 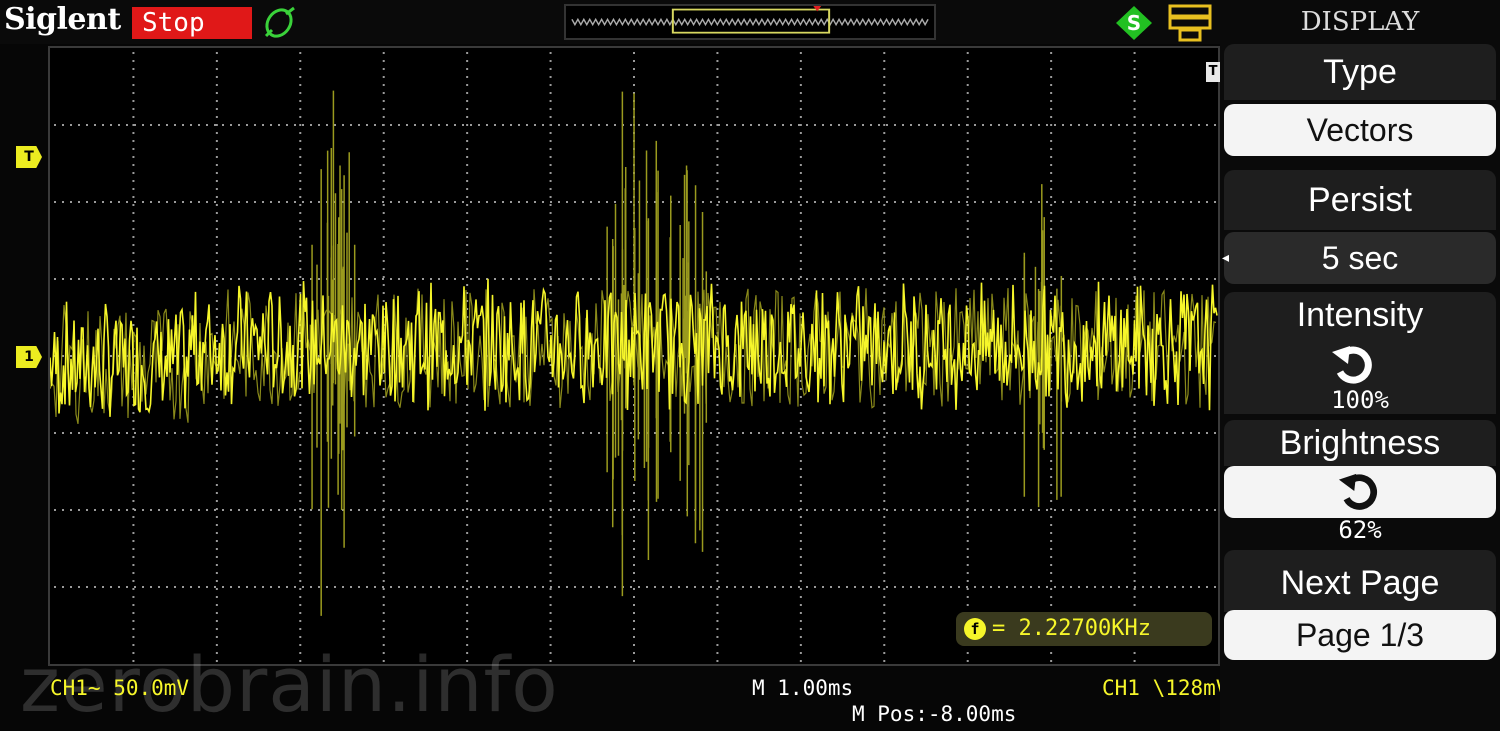 I want to click on ch1-offset-marker: 1, so click(x=29, y=357).